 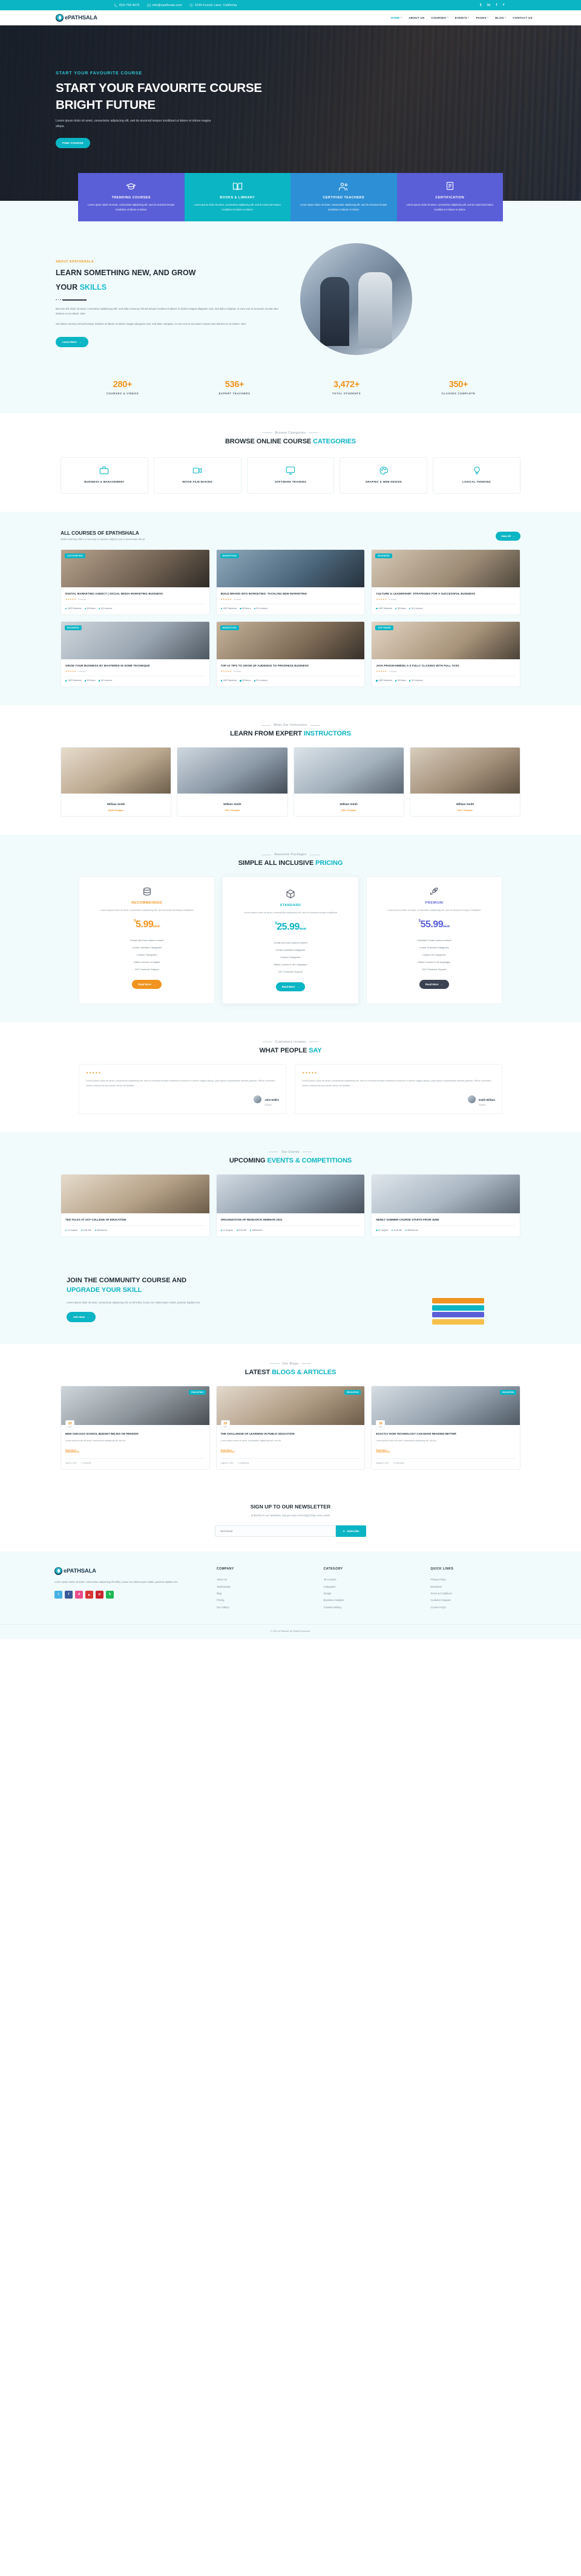 What do you see at coordinates (372, 1579) in the screenshot?
I see `footer-link: All Courses` at bounding box center [372, 1579].